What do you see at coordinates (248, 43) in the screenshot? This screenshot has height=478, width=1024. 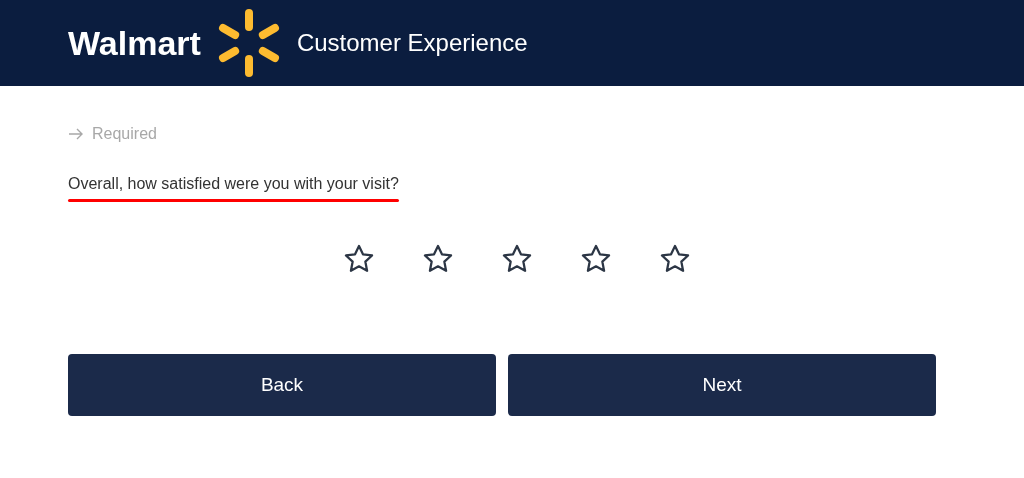 I see `spark-logo-icon` at bounding box center [248, 43].